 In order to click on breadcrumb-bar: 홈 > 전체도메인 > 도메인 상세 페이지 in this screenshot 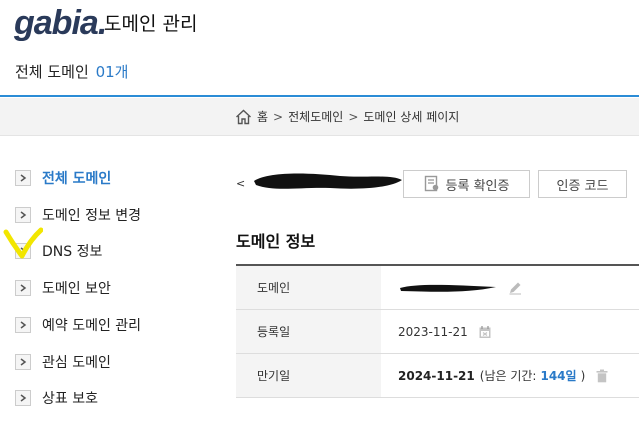, I will do `click(319, 117)`.